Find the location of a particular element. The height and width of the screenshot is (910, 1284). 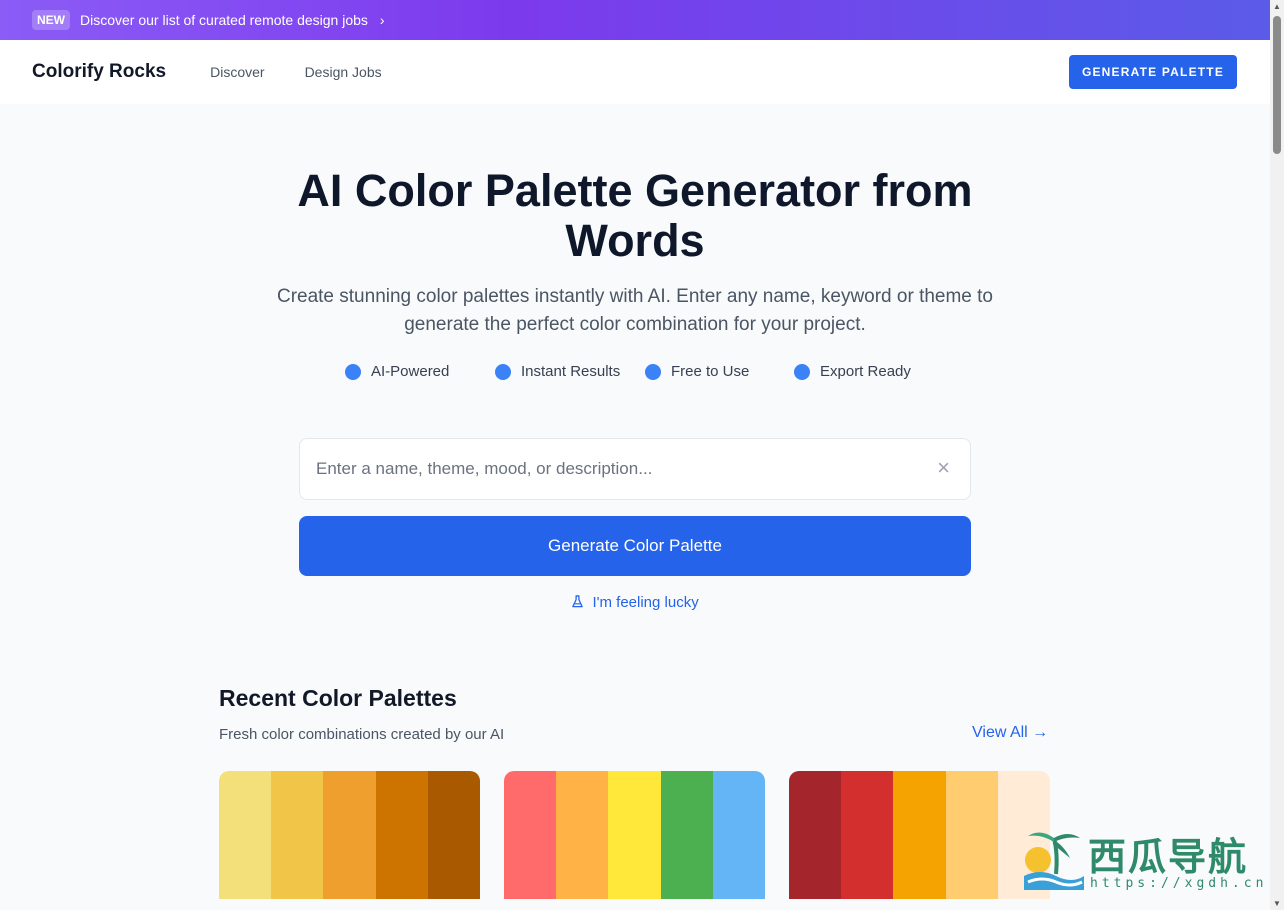

watermark-logo: 西瓜导航 https://xgdh.cn is located at coordinates (1142, 860).